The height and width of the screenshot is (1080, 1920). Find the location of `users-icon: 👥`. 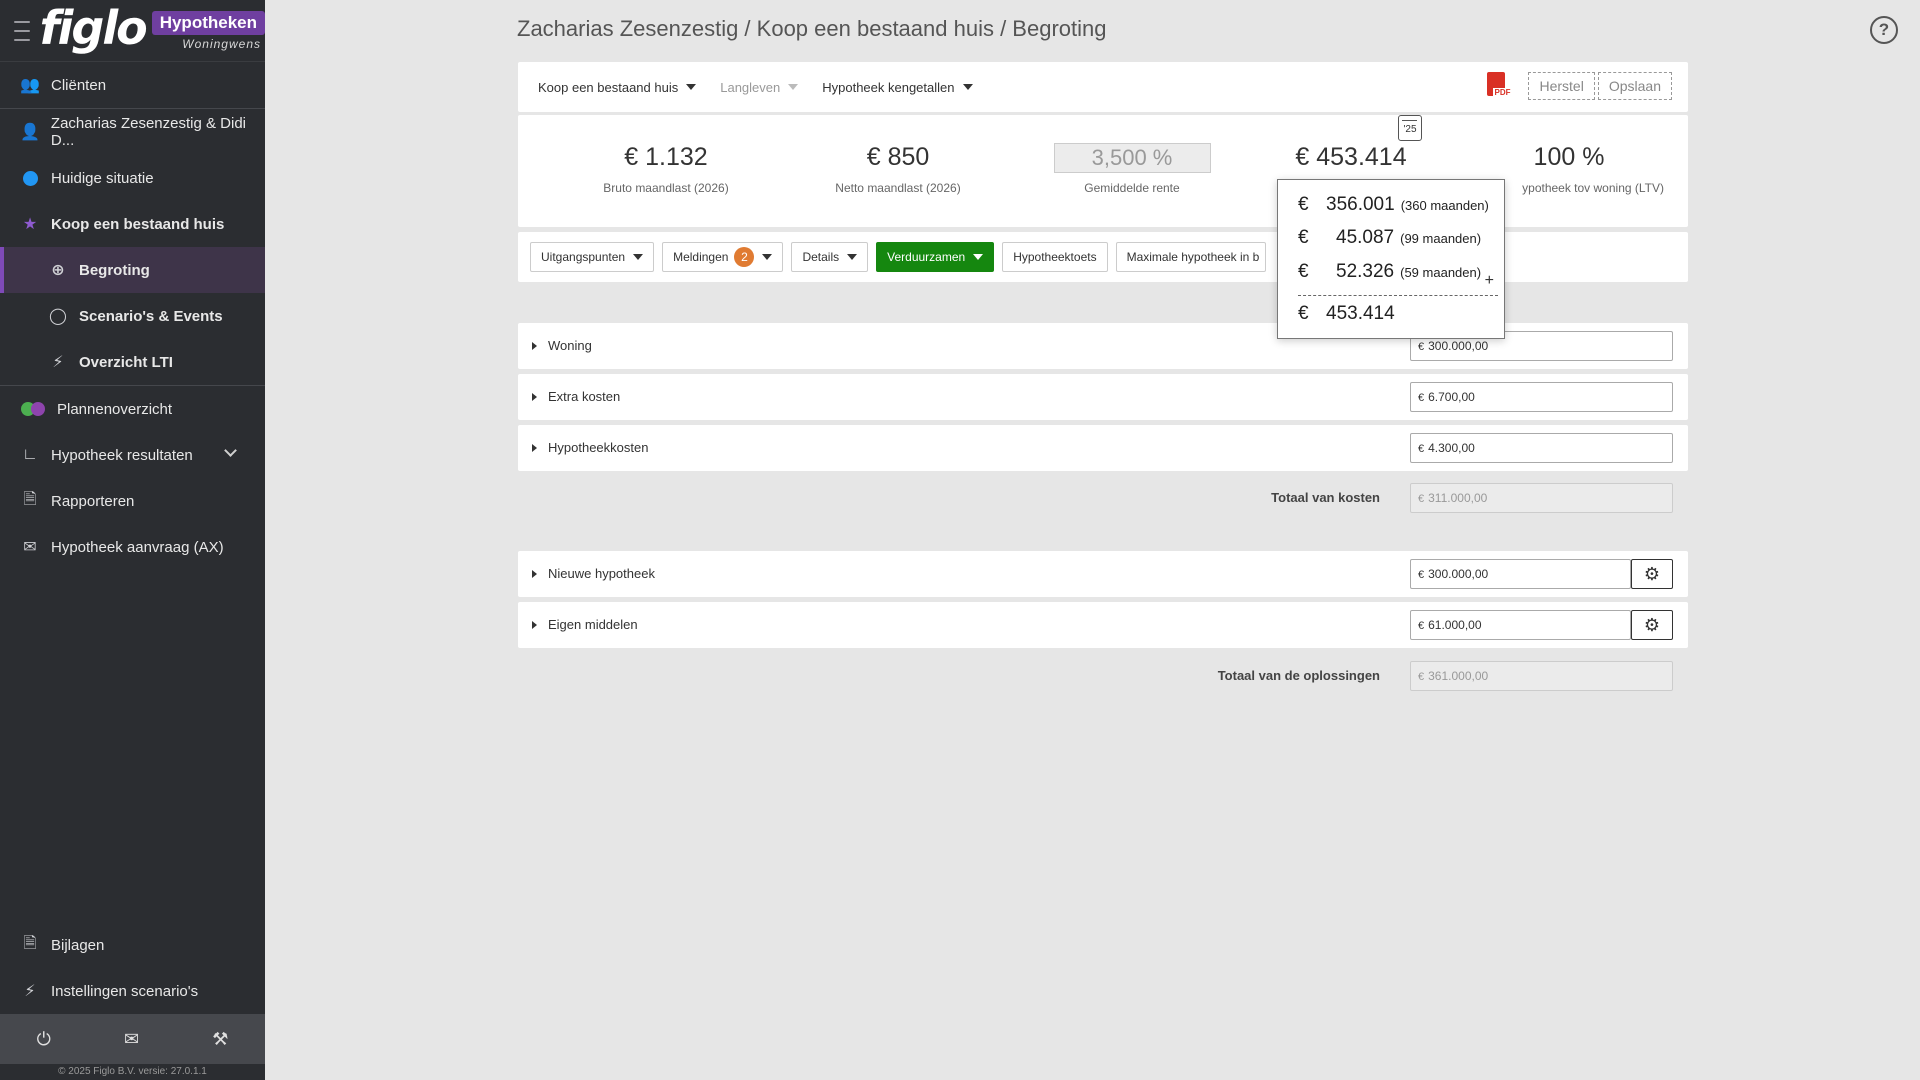

users-icon: 👥 is located at coordinates (30, 85).